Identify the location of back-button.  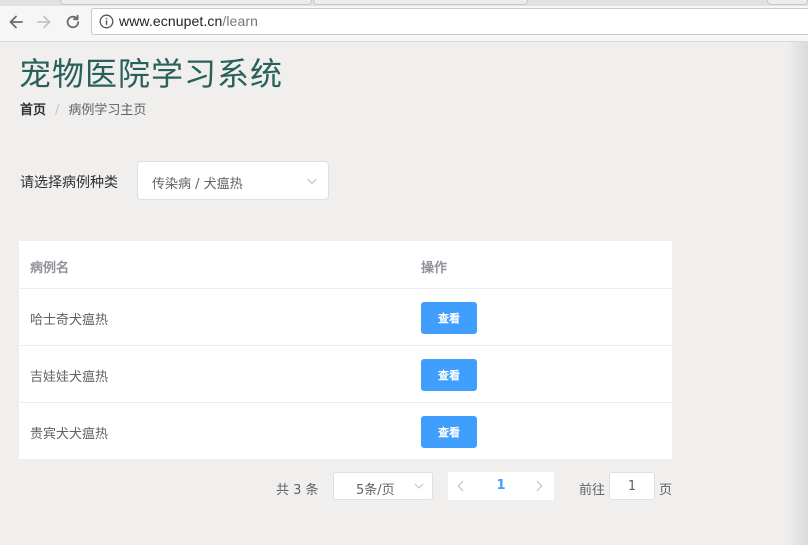
(16, 22).